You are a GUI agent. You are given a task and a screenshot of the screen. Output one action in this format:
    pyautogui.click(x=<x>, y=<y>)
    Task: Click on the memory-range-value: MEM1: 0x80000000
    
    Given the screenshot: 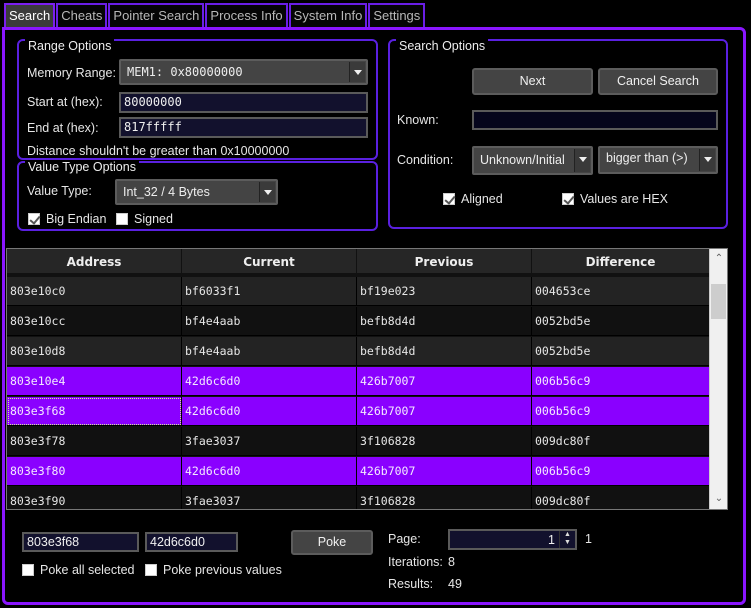 What is the action you would take?
    pyautogui.click(x=185, y=72)
    